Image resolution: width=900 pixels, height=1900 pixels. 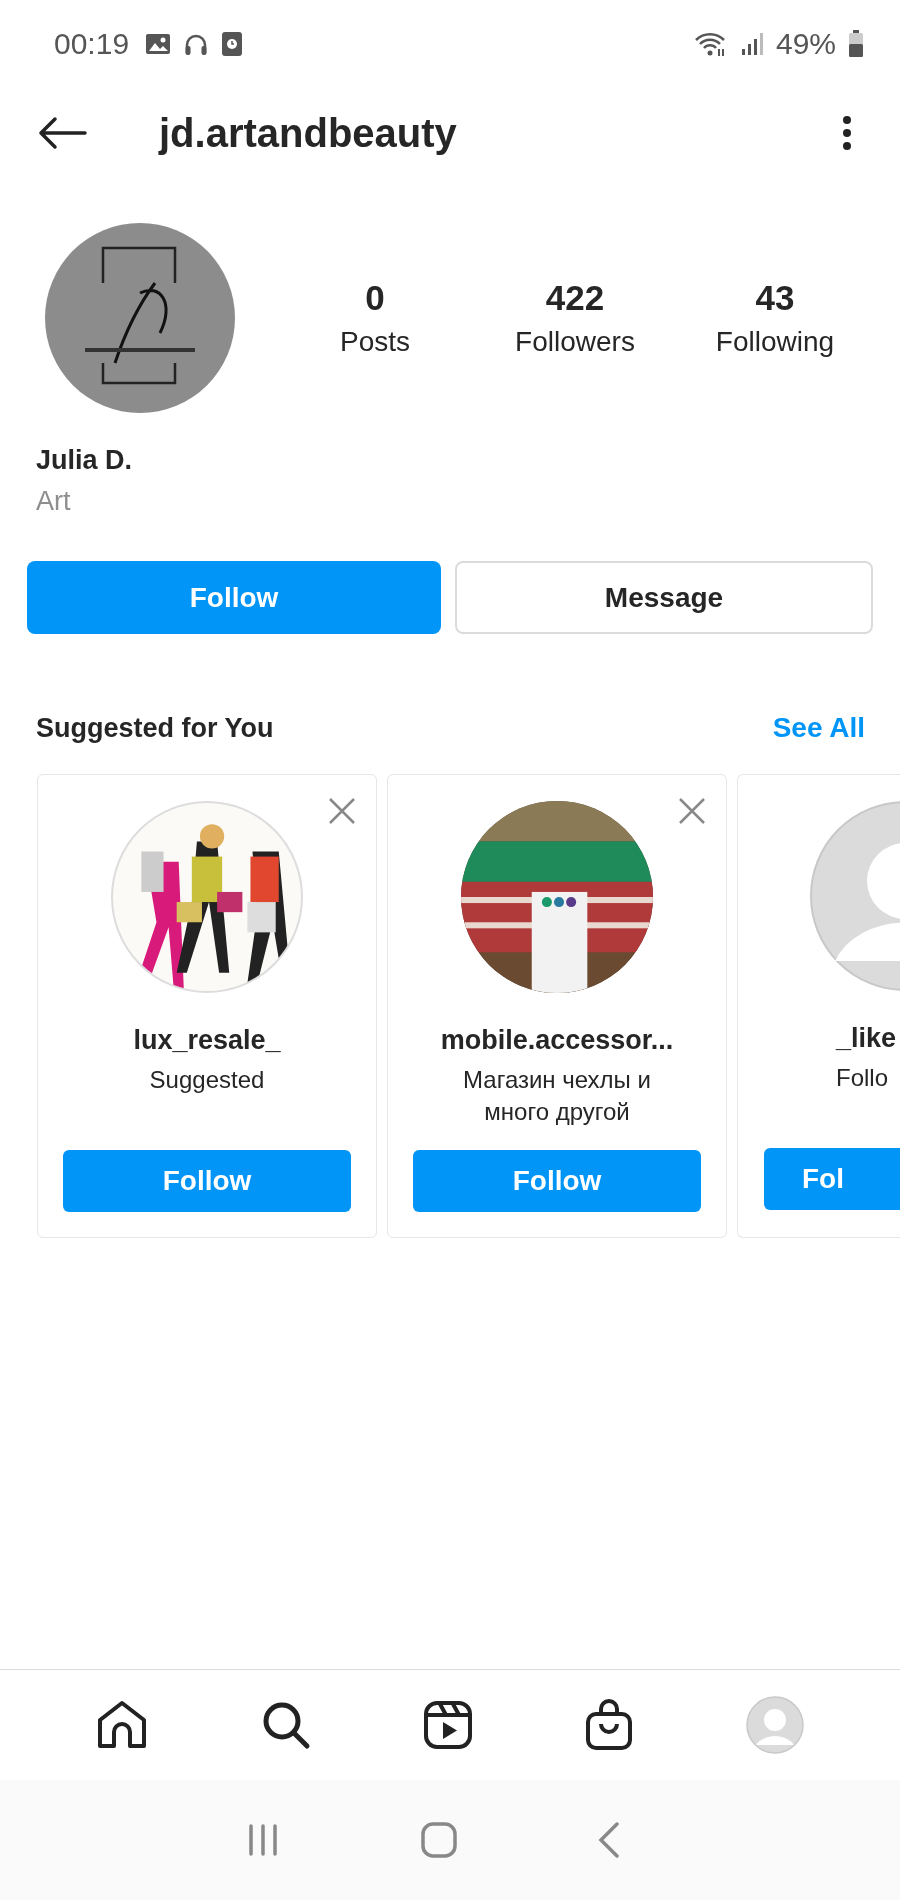 What do you see at coordinates (832, 1179) in the screenshot?
I see `follow-button: Fol` at bounding box center [832, 1179].